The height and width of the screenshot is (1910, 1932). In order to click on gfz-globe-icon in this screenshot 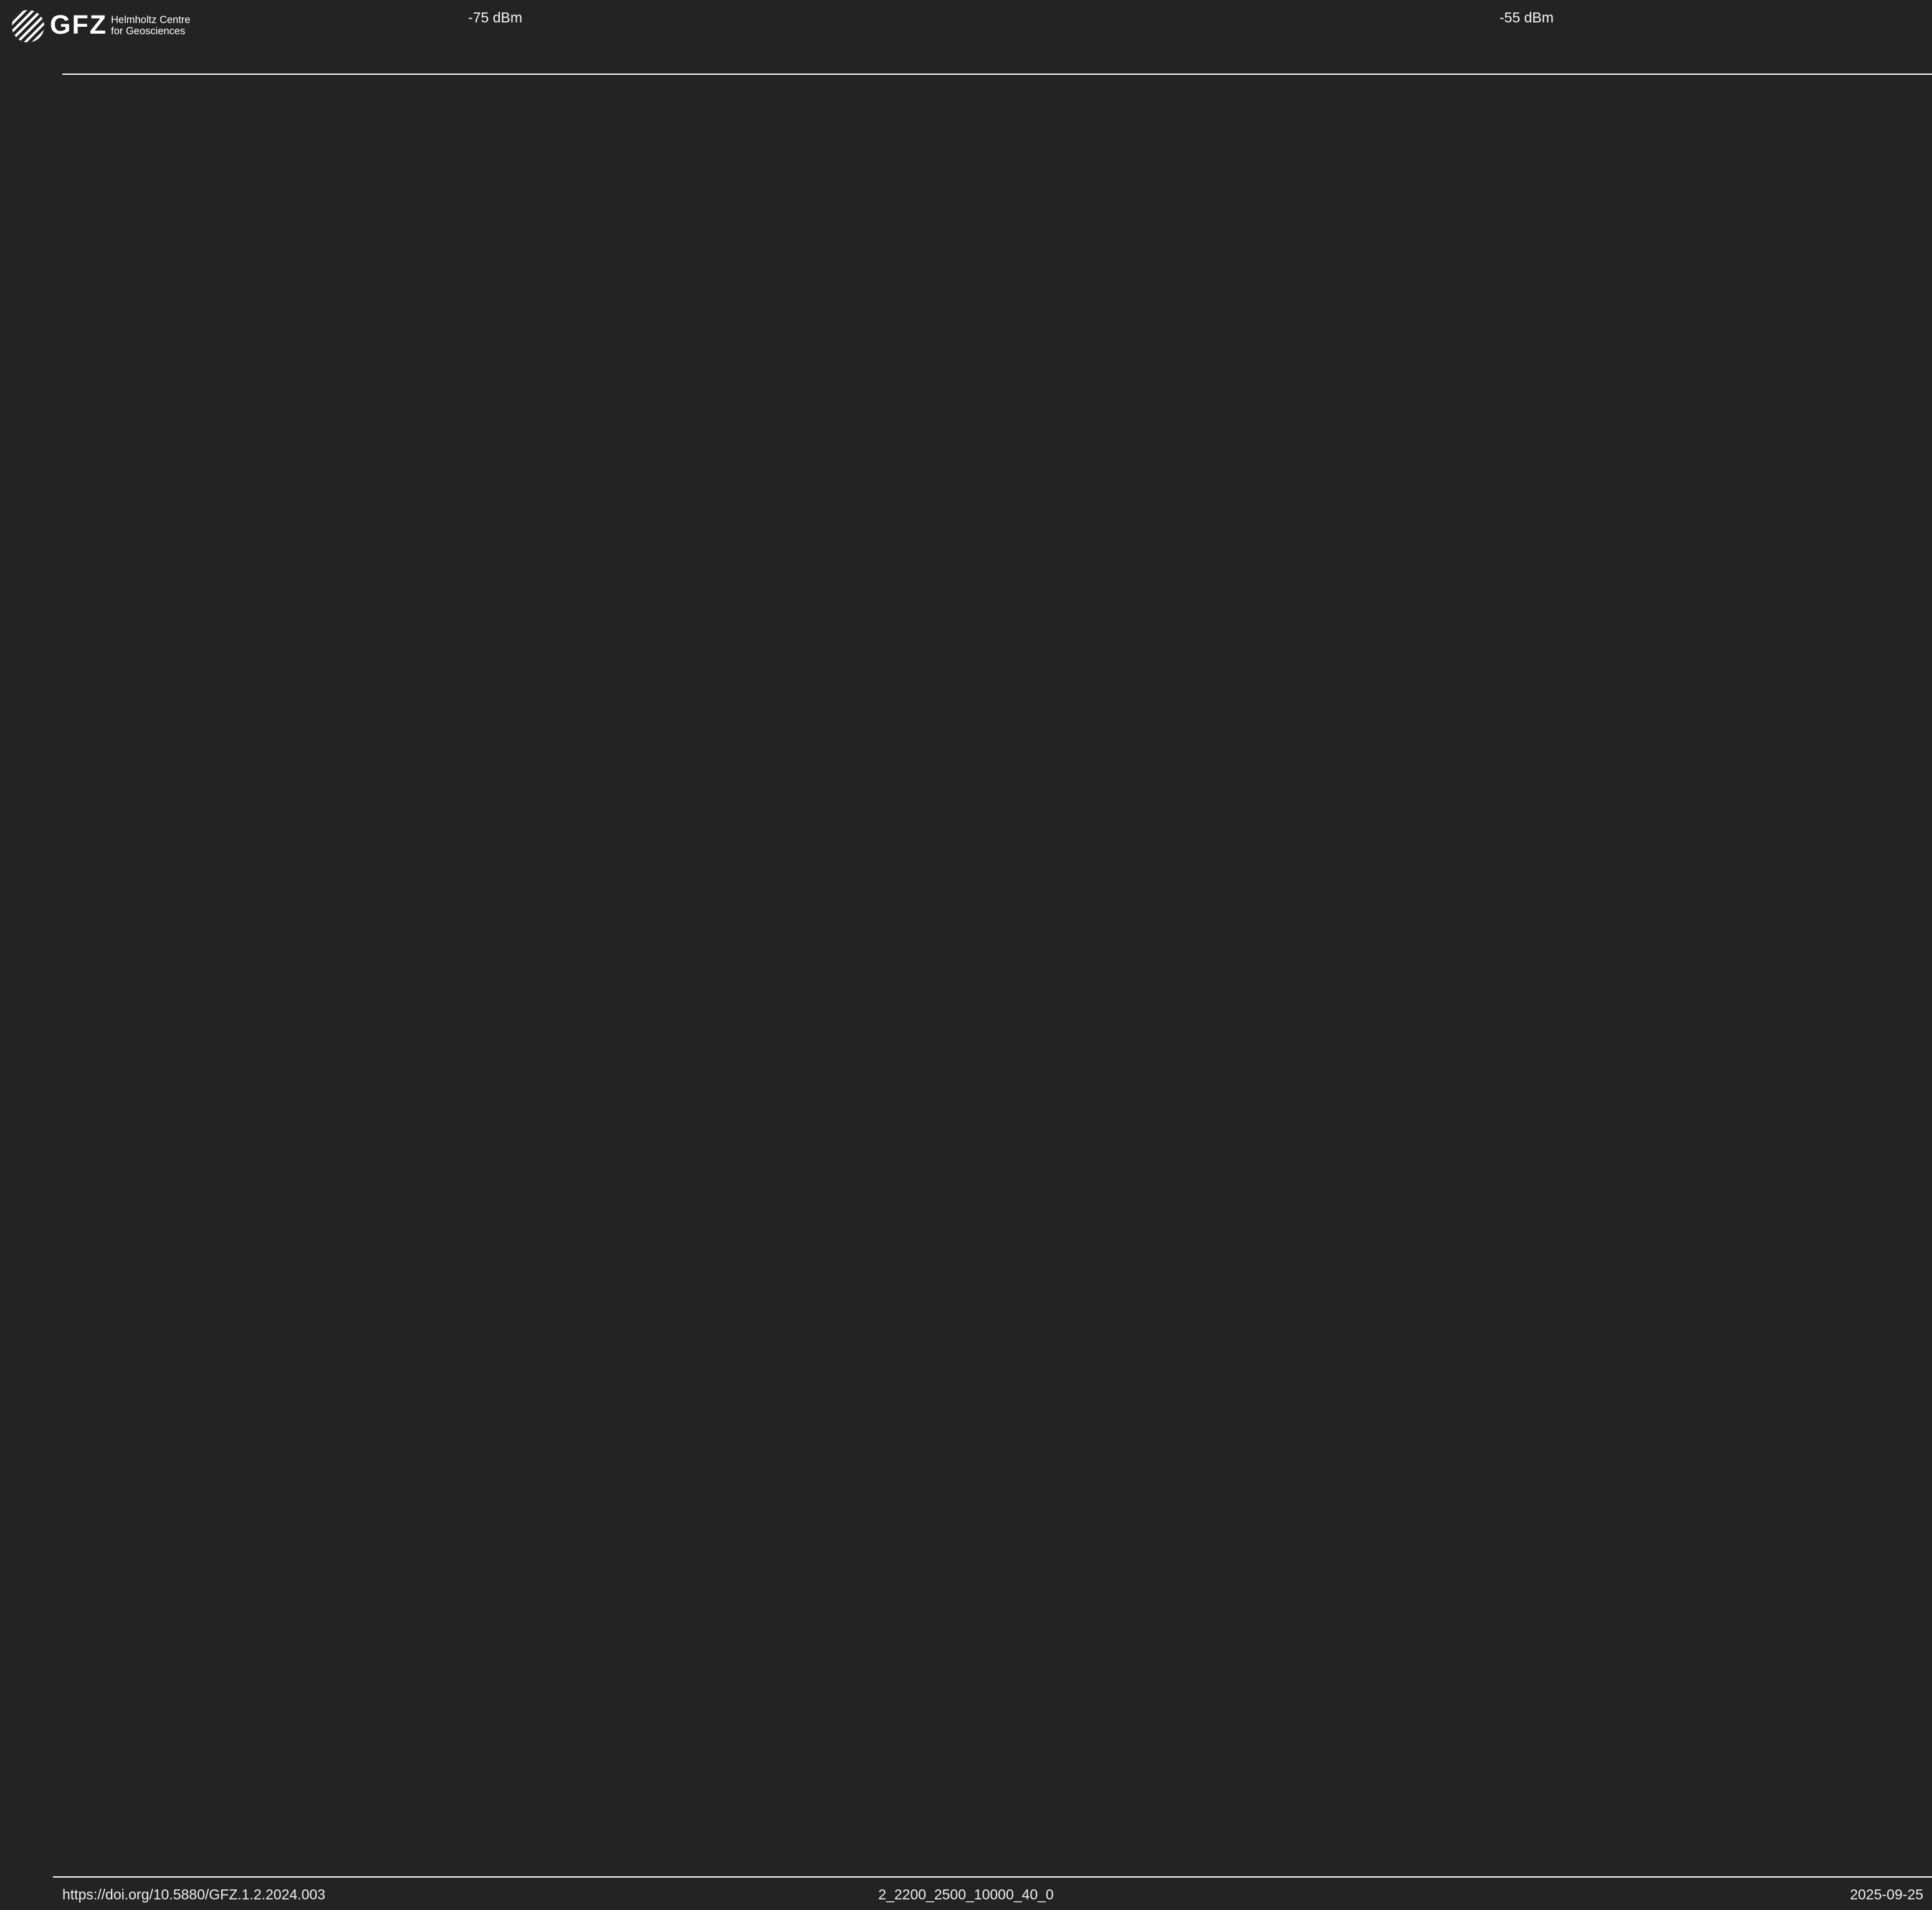, I will do `click(28, 26)`.